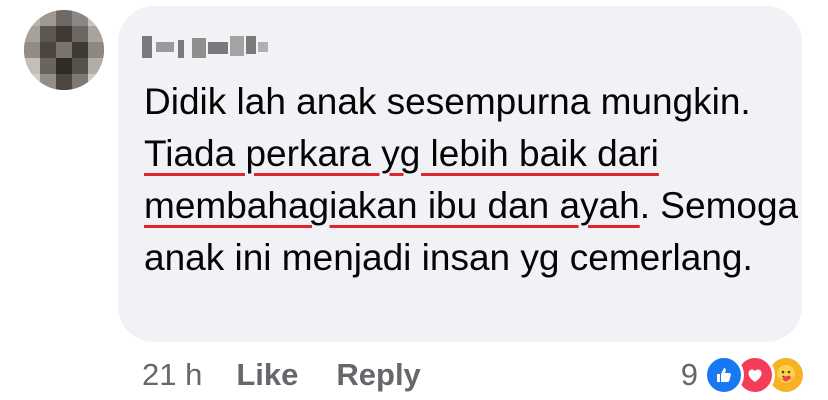 This screenshot has height=400, width=828. What do you see at coordinates (172, 375) in the screenshot?
I see `timestamp: 21 h` at bounding box center [172, 375].